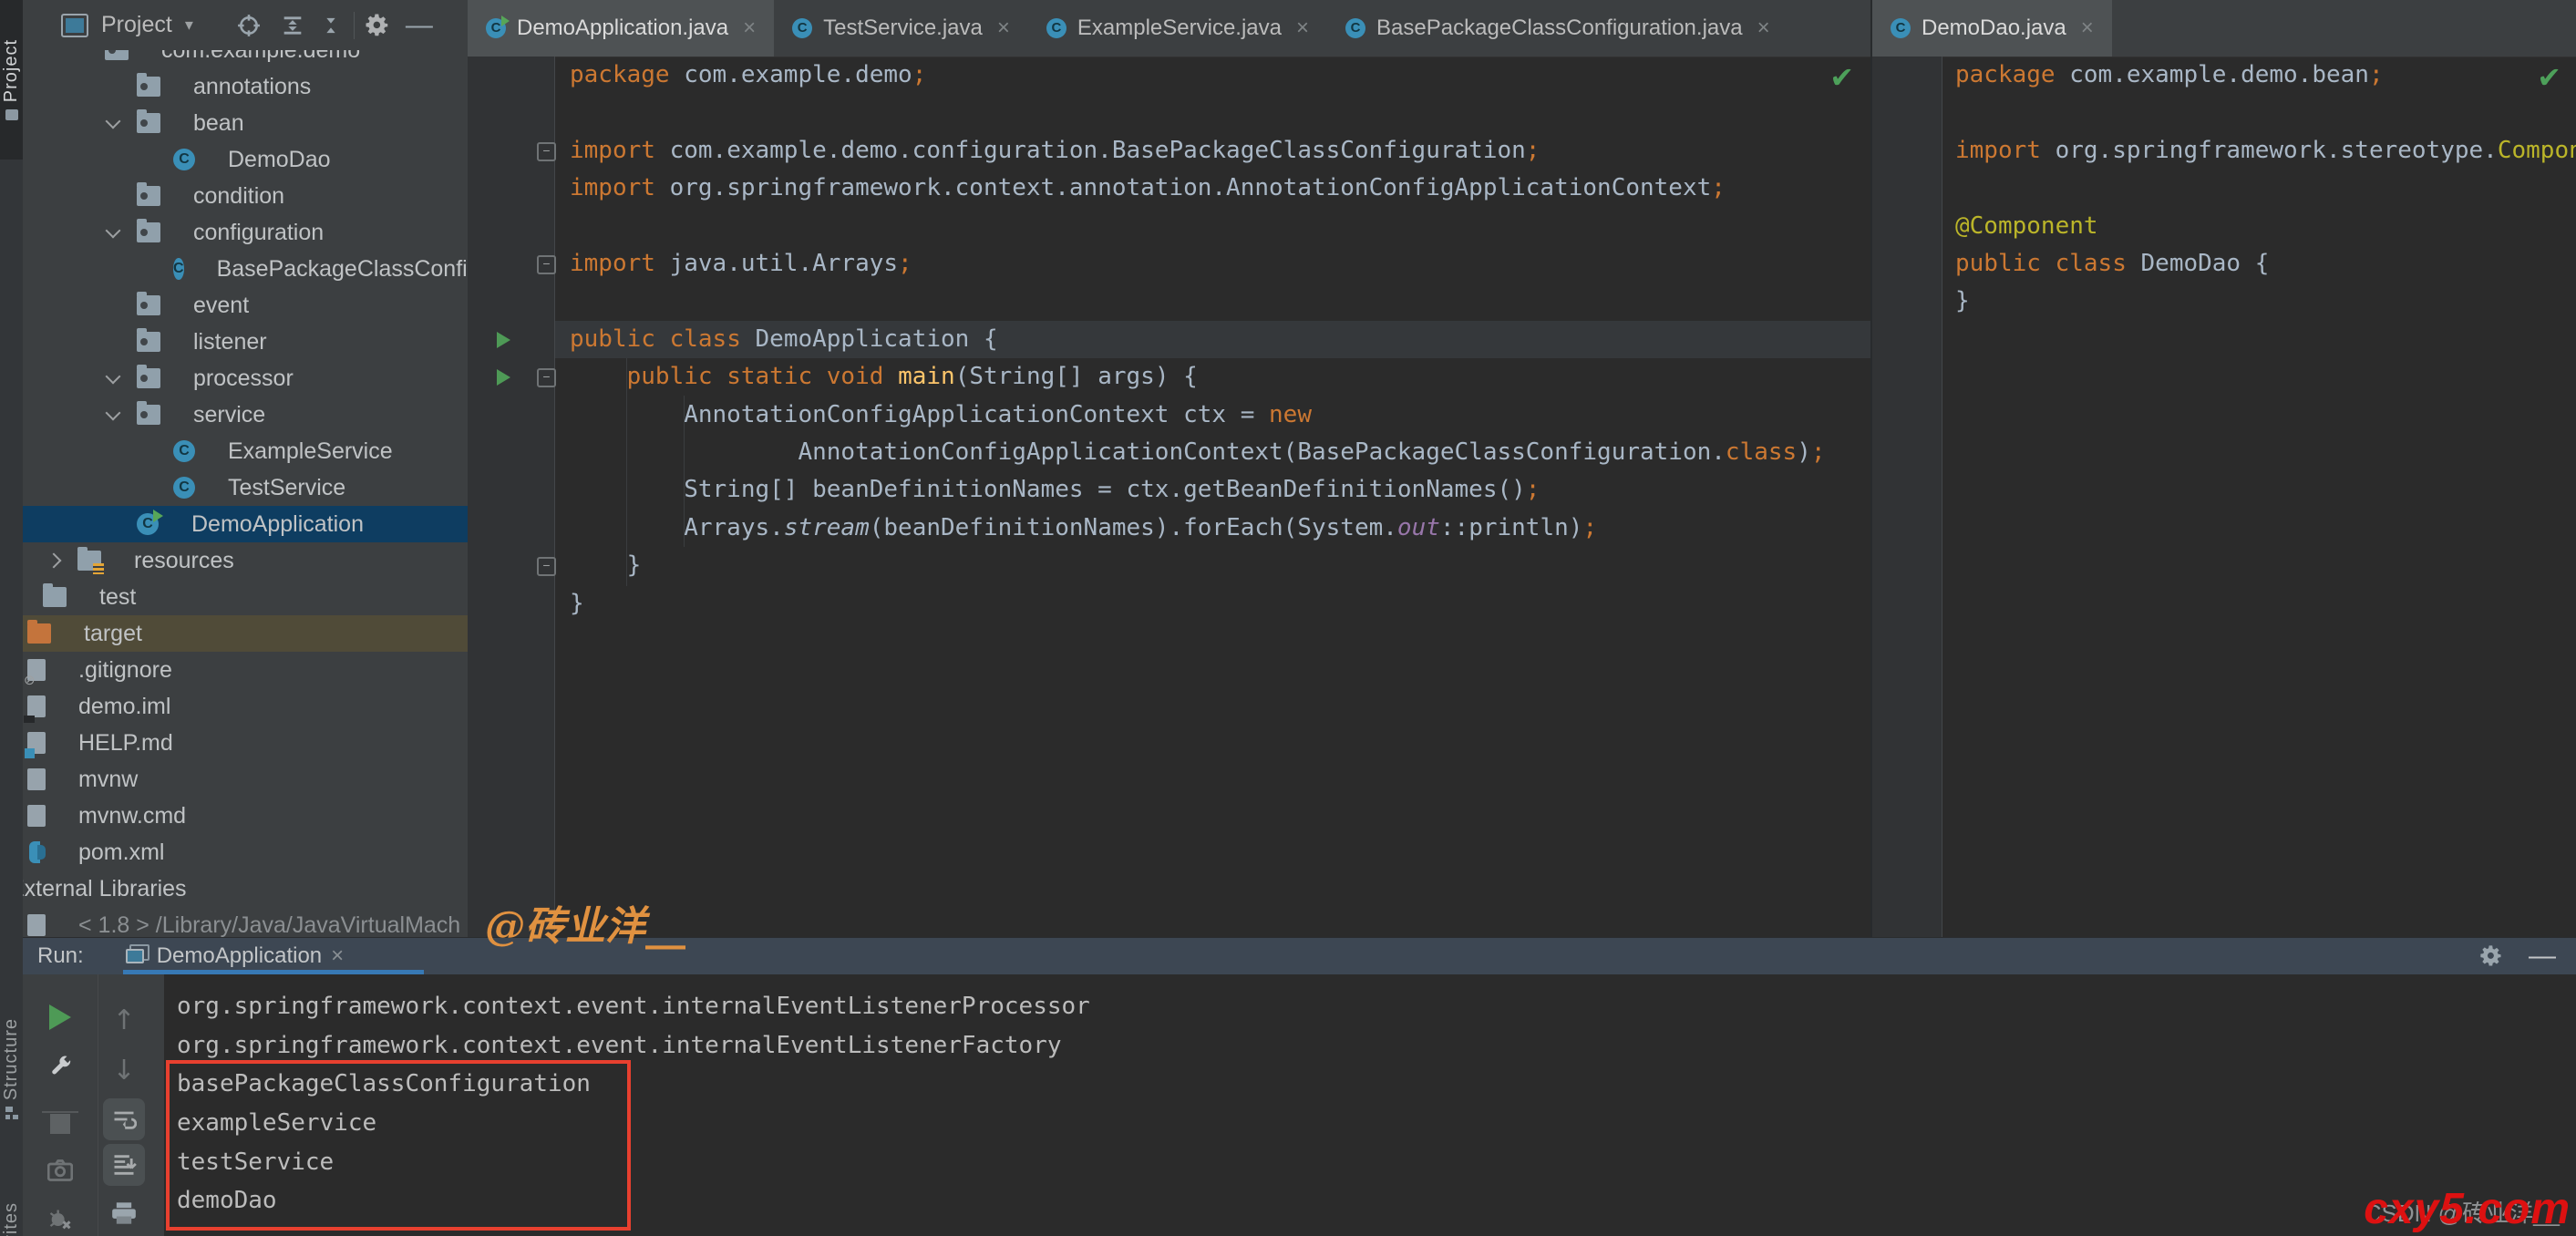  I want to click on chevron-down-icon: ▾, so click(189, 25).